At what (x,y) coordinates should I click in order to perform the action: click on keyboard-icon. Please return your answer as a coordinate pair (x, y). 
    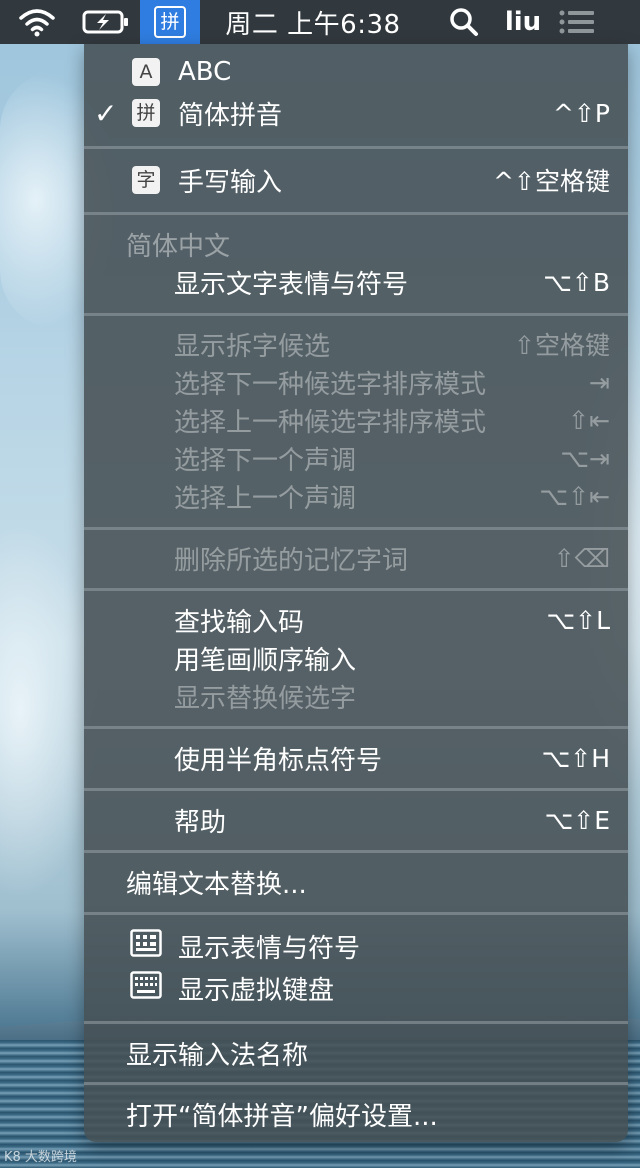
    Looking at the image, I should click on (146, 988).